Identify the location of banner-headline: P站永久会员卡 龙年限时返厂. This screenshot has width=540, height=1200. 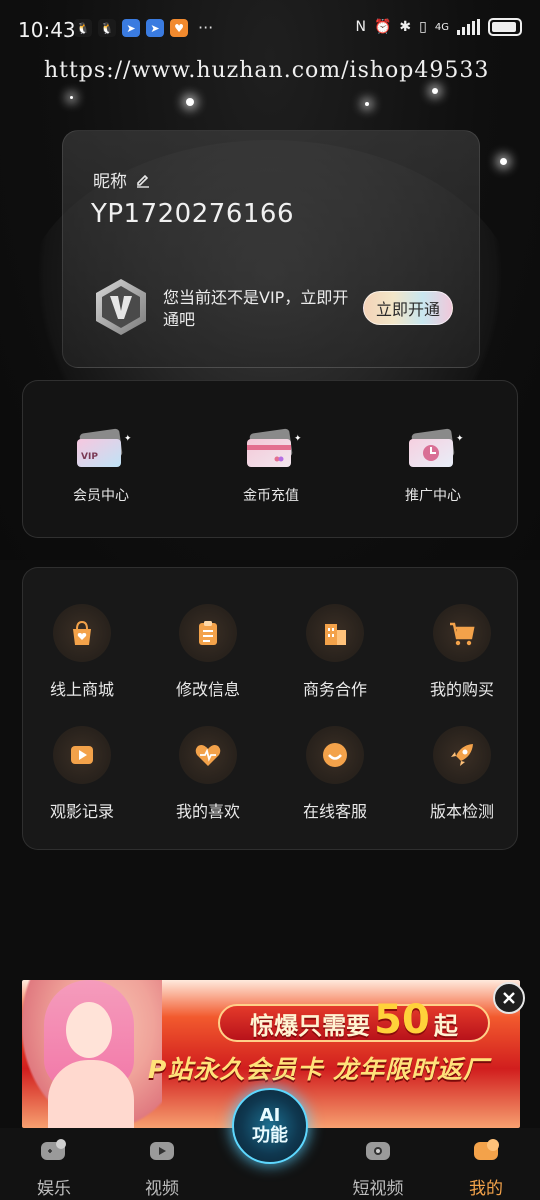
(319, 1069).